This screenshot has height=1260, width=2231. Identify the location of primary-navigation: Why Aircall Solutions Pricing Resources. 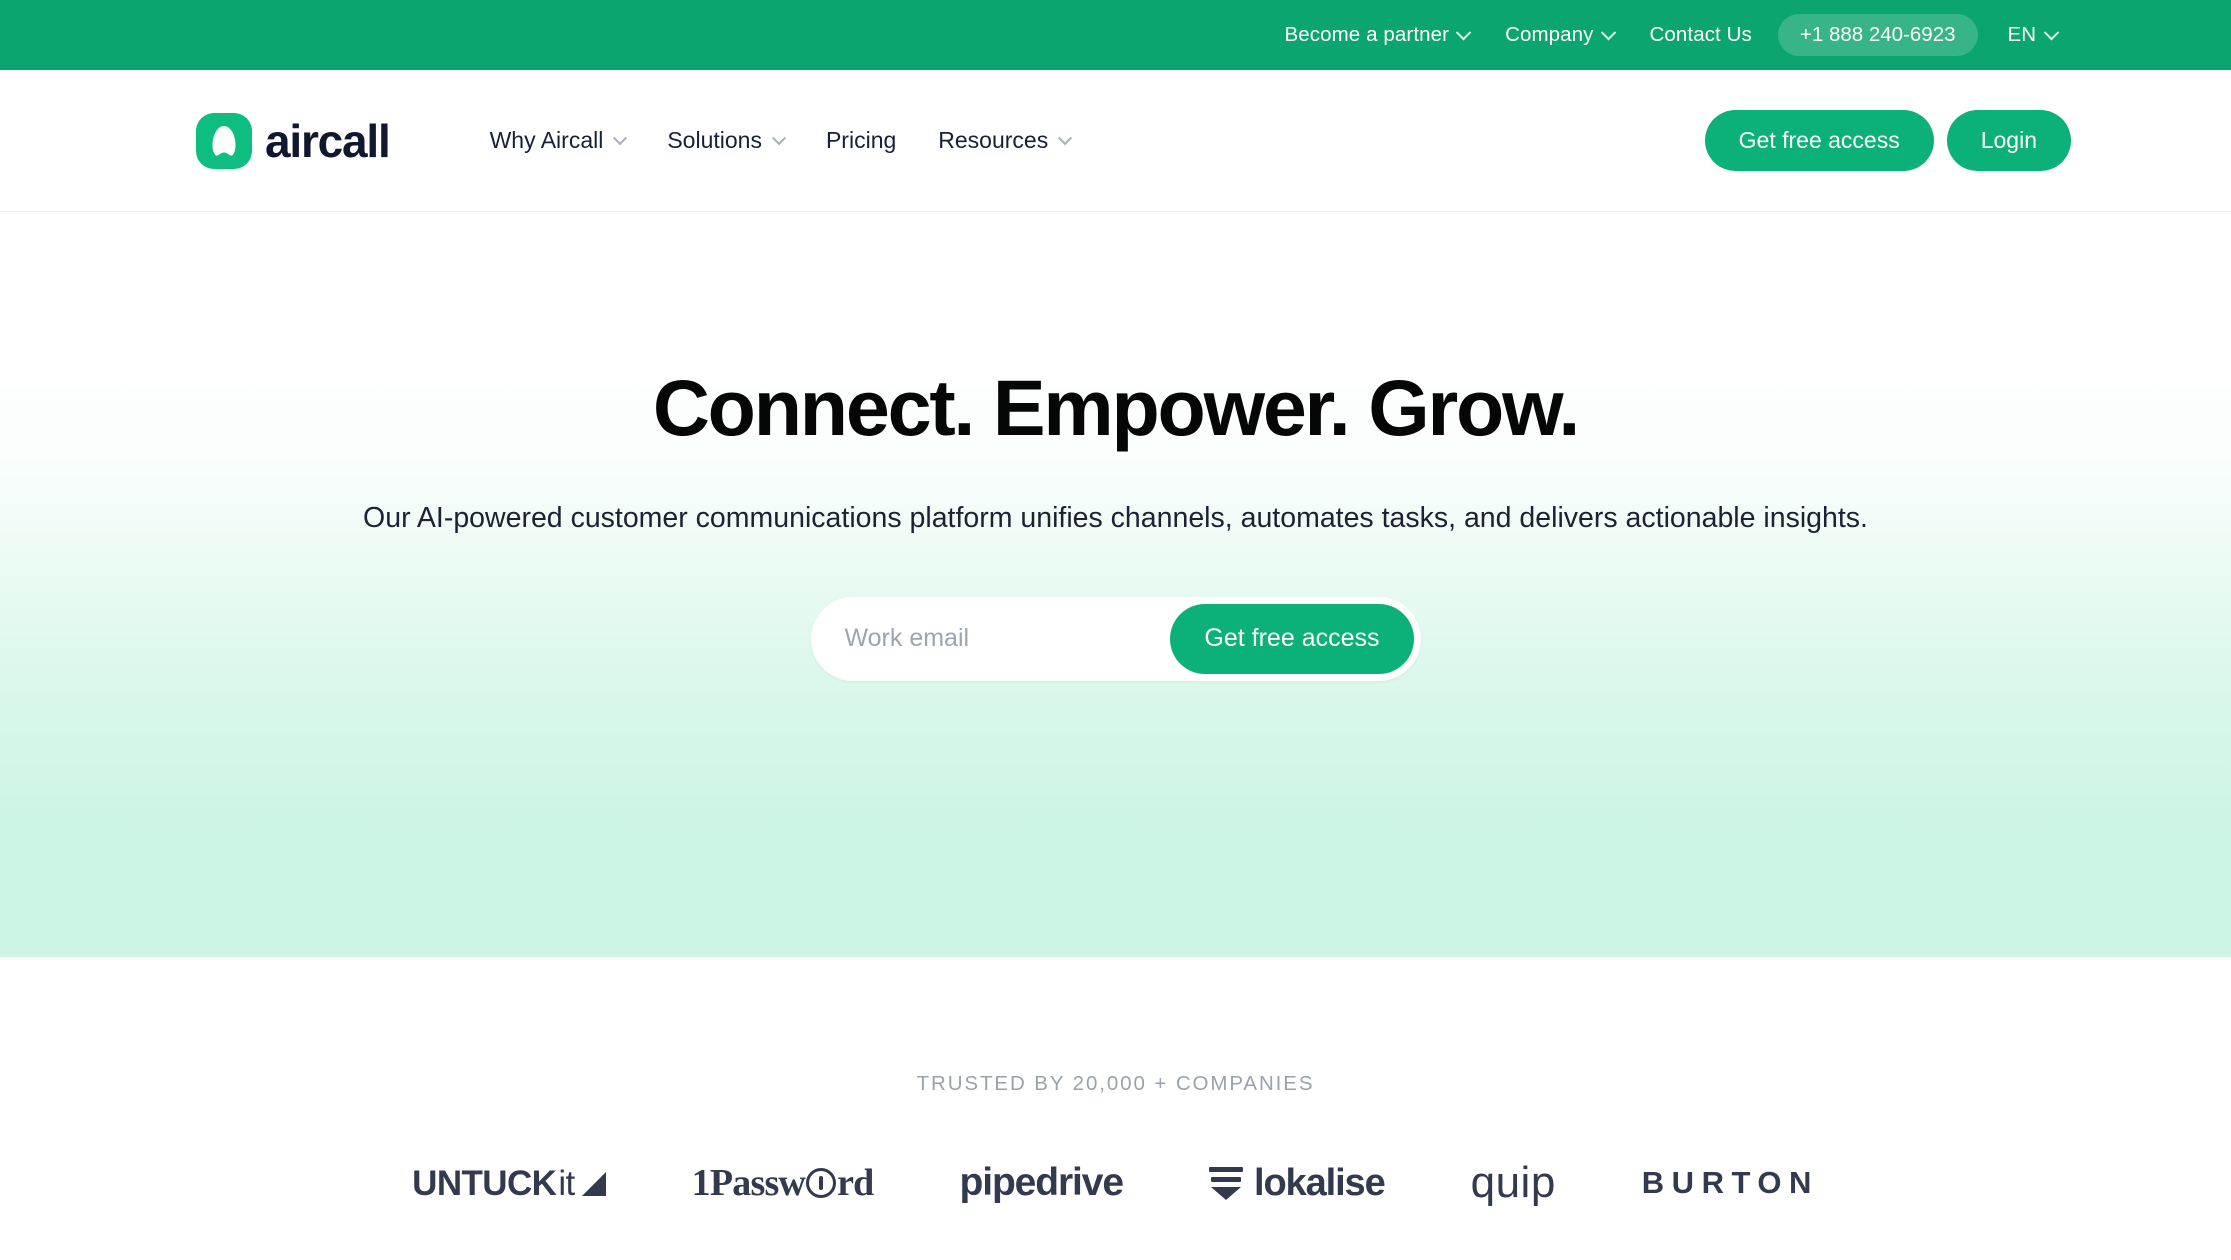
(780, 140).